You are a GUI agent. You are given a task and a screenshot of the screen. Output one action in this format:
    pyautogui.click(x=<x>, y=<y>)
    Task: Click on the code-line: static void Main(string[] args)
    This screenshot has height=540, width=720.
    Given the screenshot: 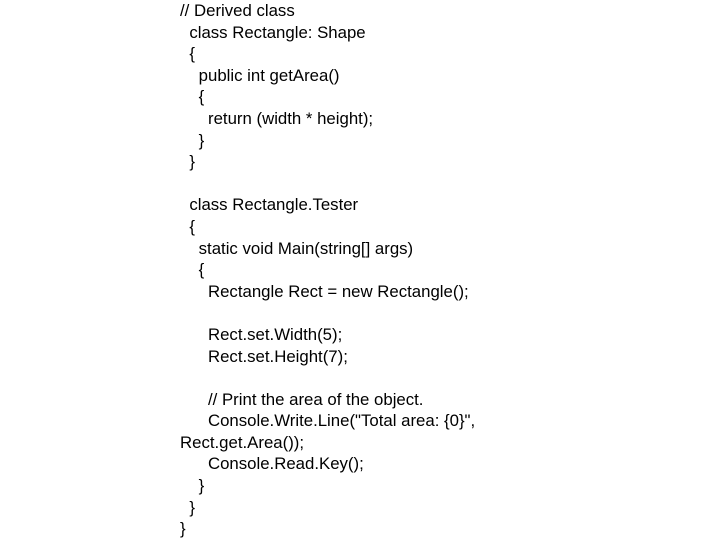 What is the action you would take?
    pyautogui.click(x=297, y=248)
    